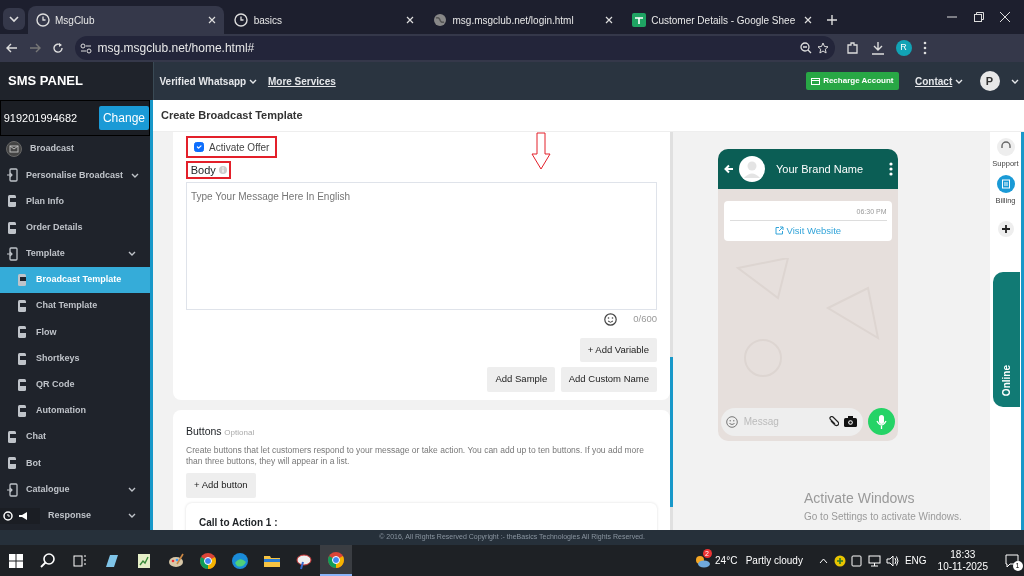  Describe the element at coordinates (1005, 183) in the screenshot. I see `billing-icon` at that location.